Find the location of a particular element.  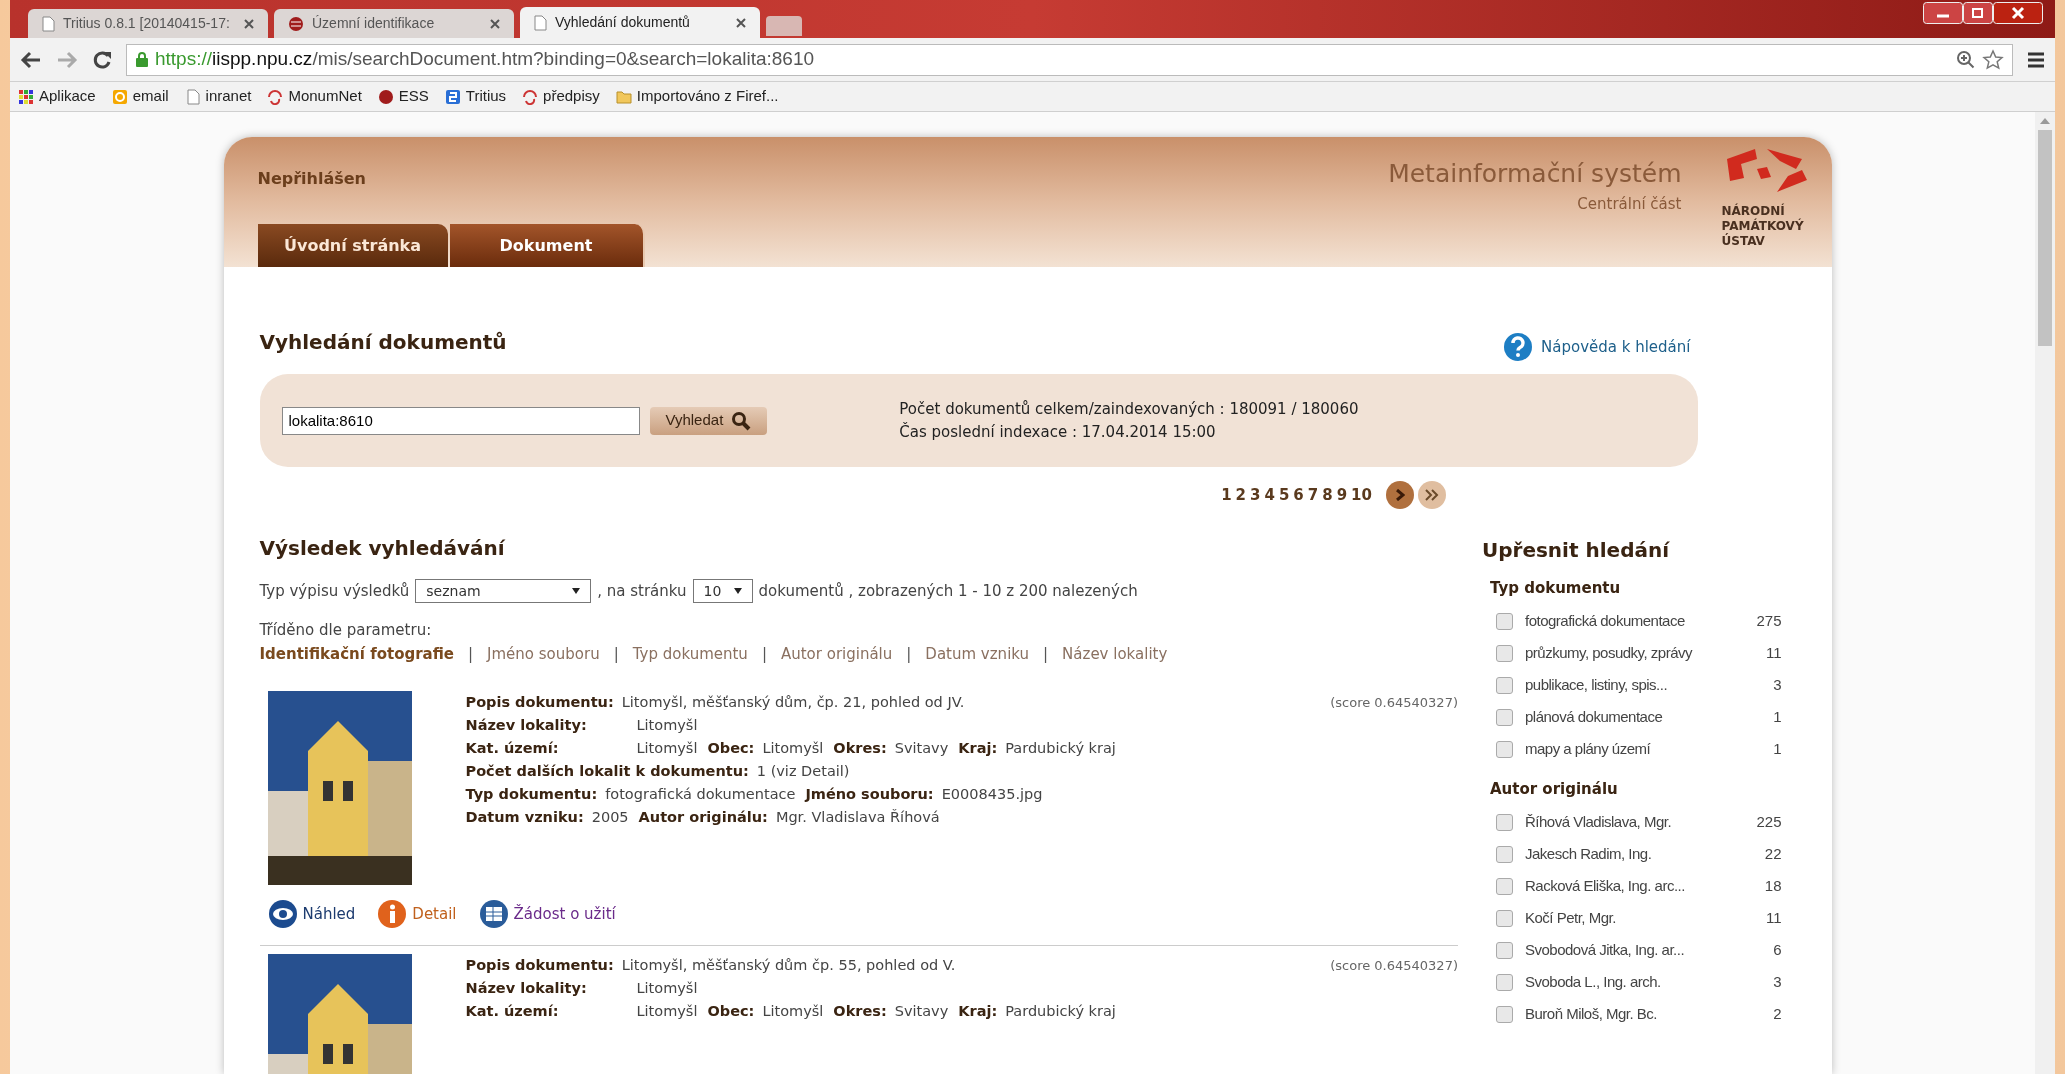

field-label: Počet dalších lokalit k dokumentu: is located at coordinates (607, 771).